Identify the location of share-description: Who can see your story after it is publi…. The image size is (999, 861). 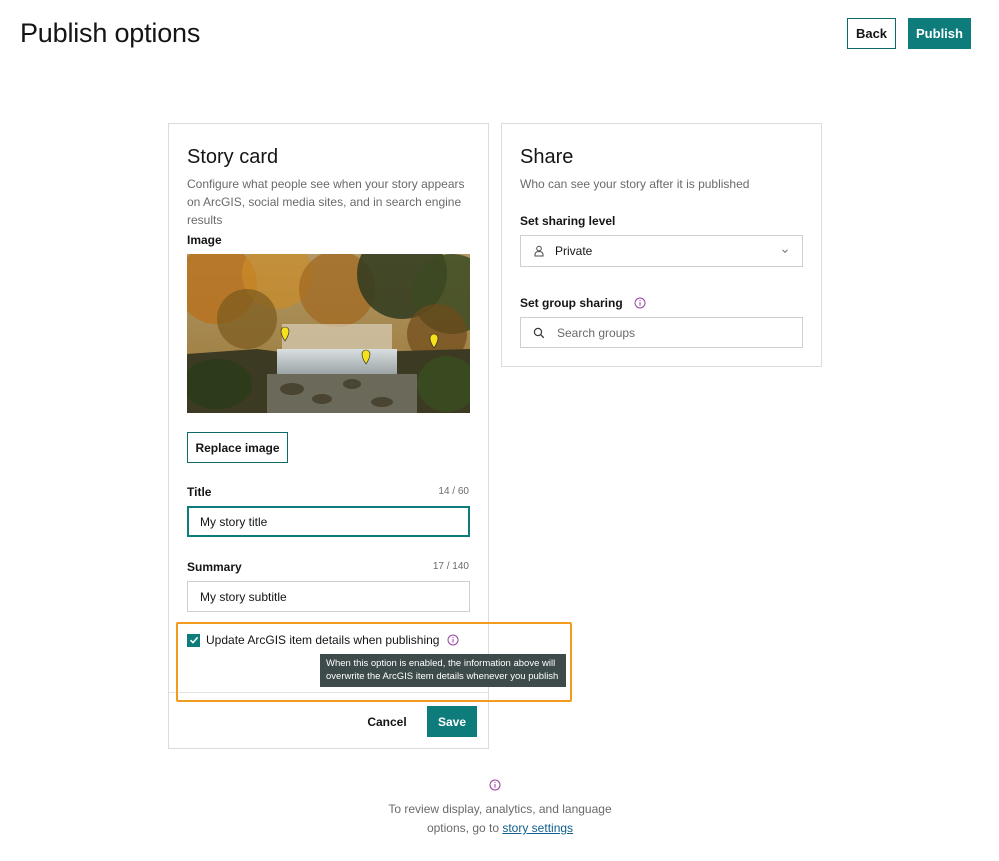
(635, 184).